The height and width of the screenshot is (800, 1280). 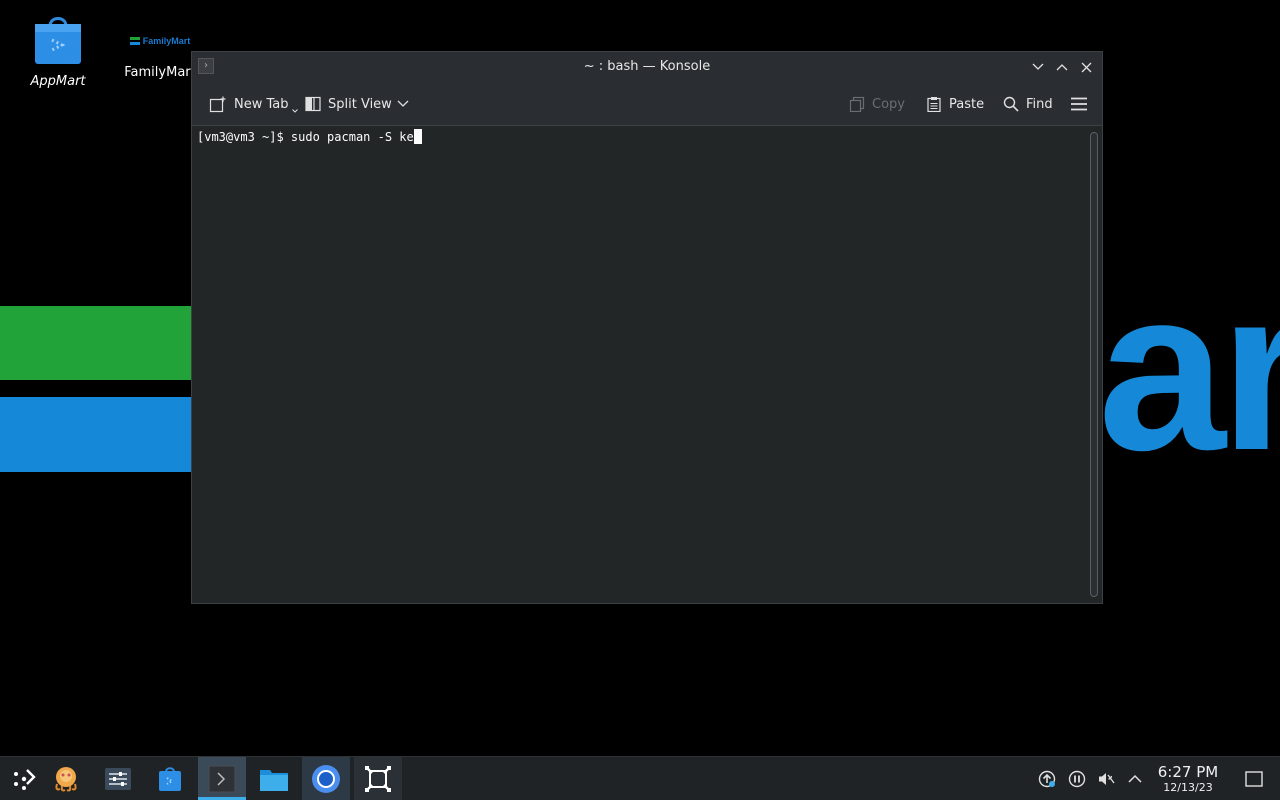 I want to click on show-desktop-icon, so click(x=1254, y=778).